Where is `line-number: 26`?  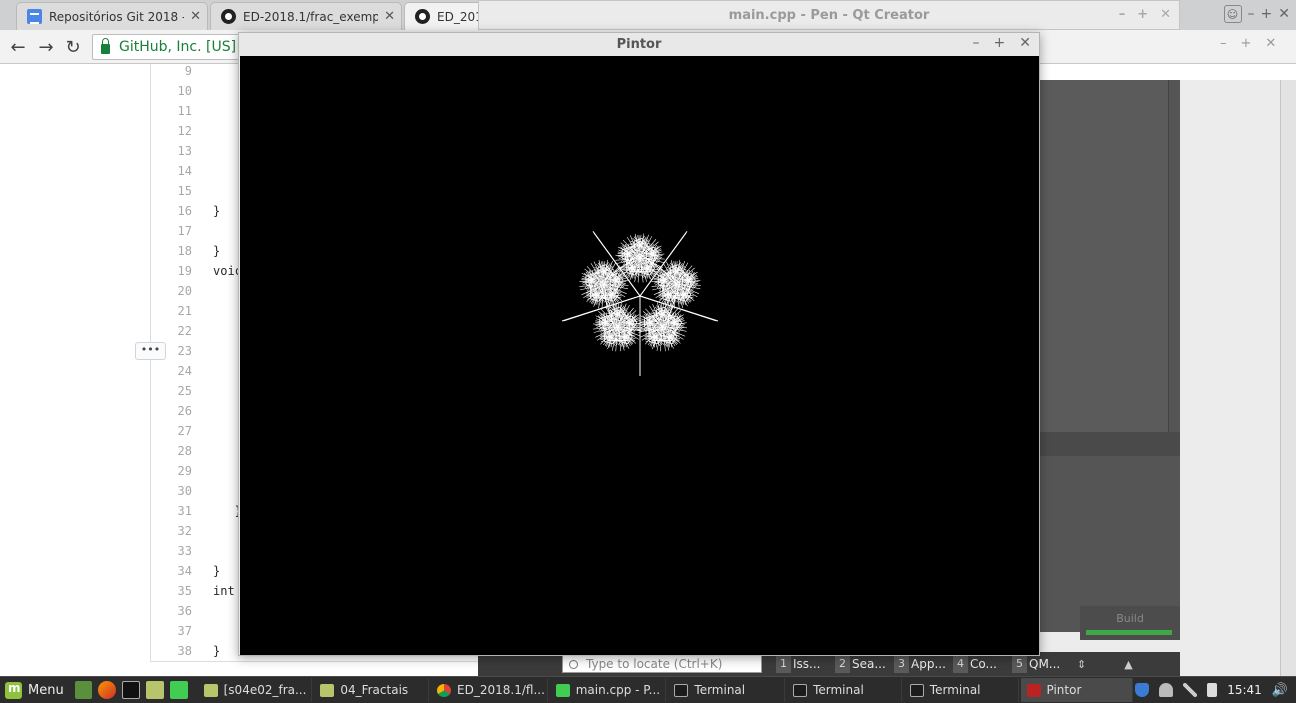
line-number: 26 is located at coordinates (171, 411).